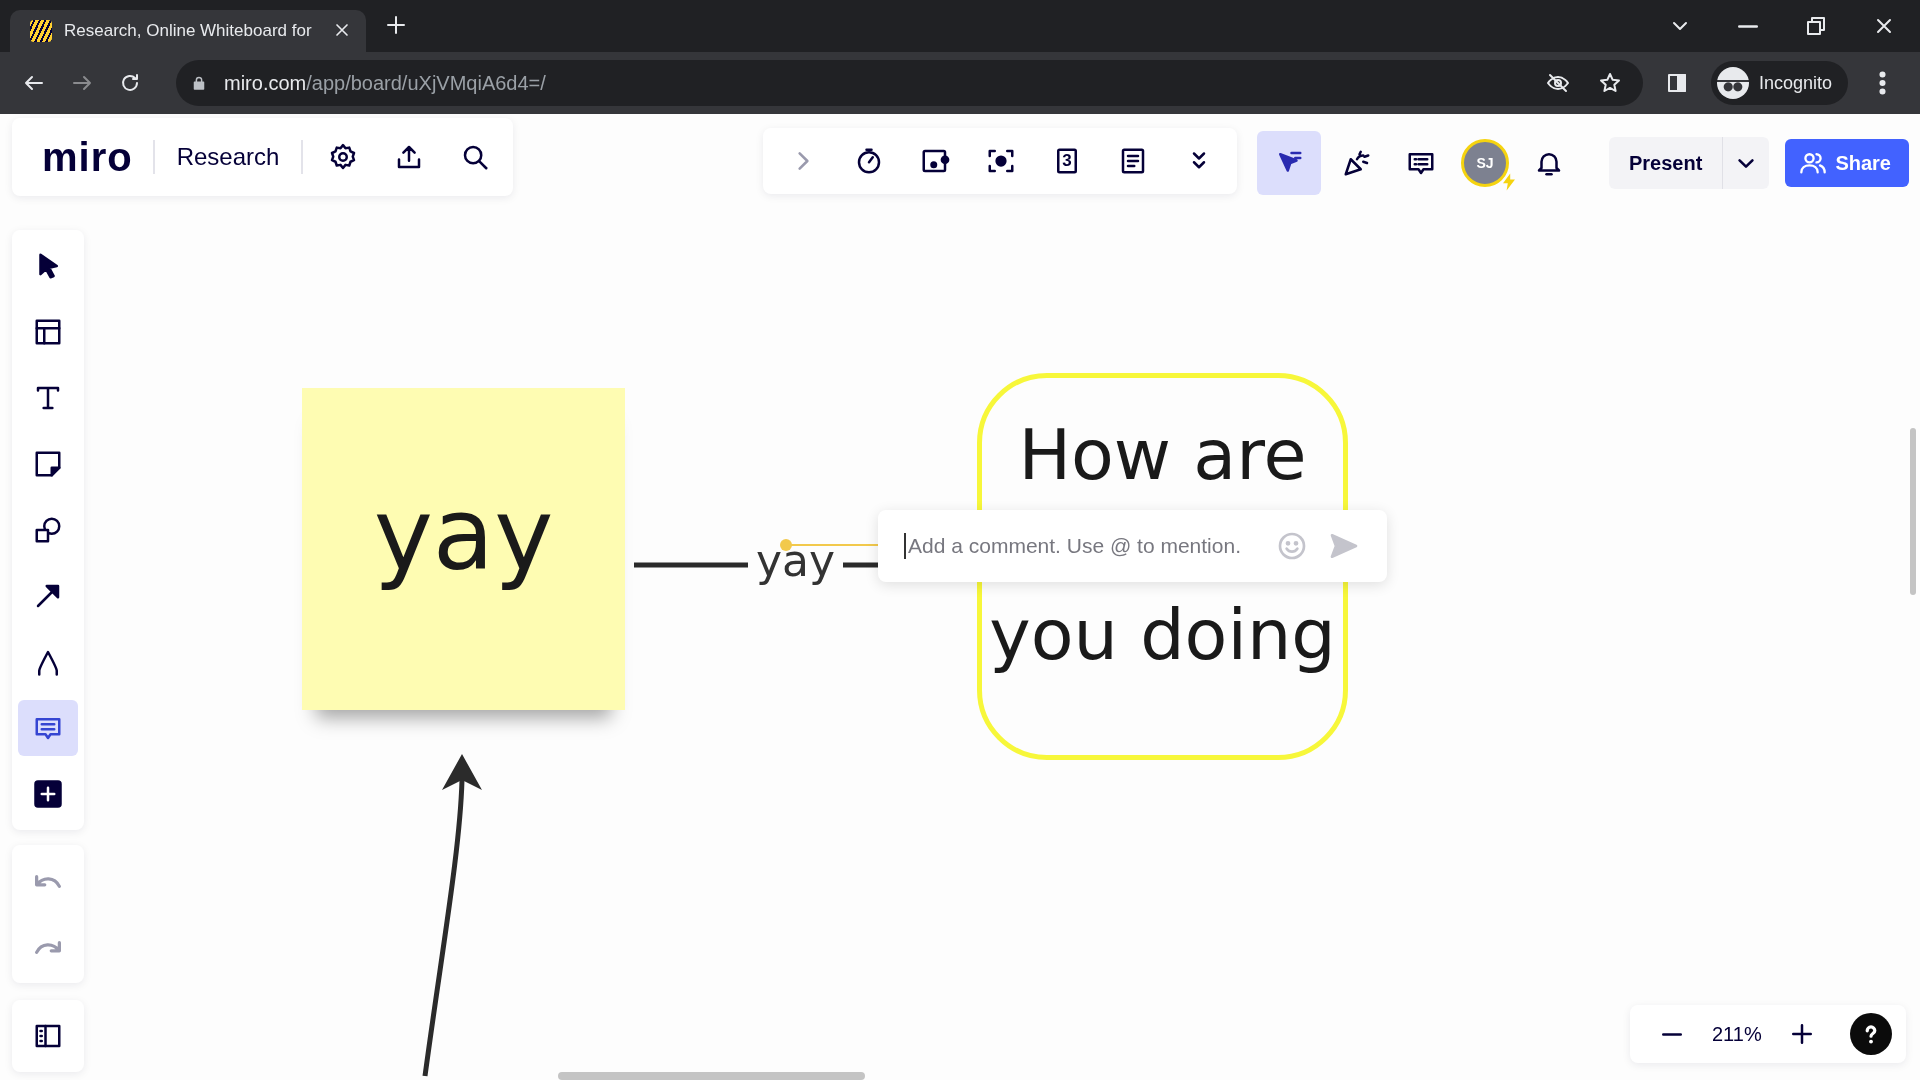 The height and width of the screenshot is (1080, 1920). What do you see at coordinates (1737, 1034) in the screenshot?
I see `zoom-level: 211%` at bounding box center [1737, 1034].